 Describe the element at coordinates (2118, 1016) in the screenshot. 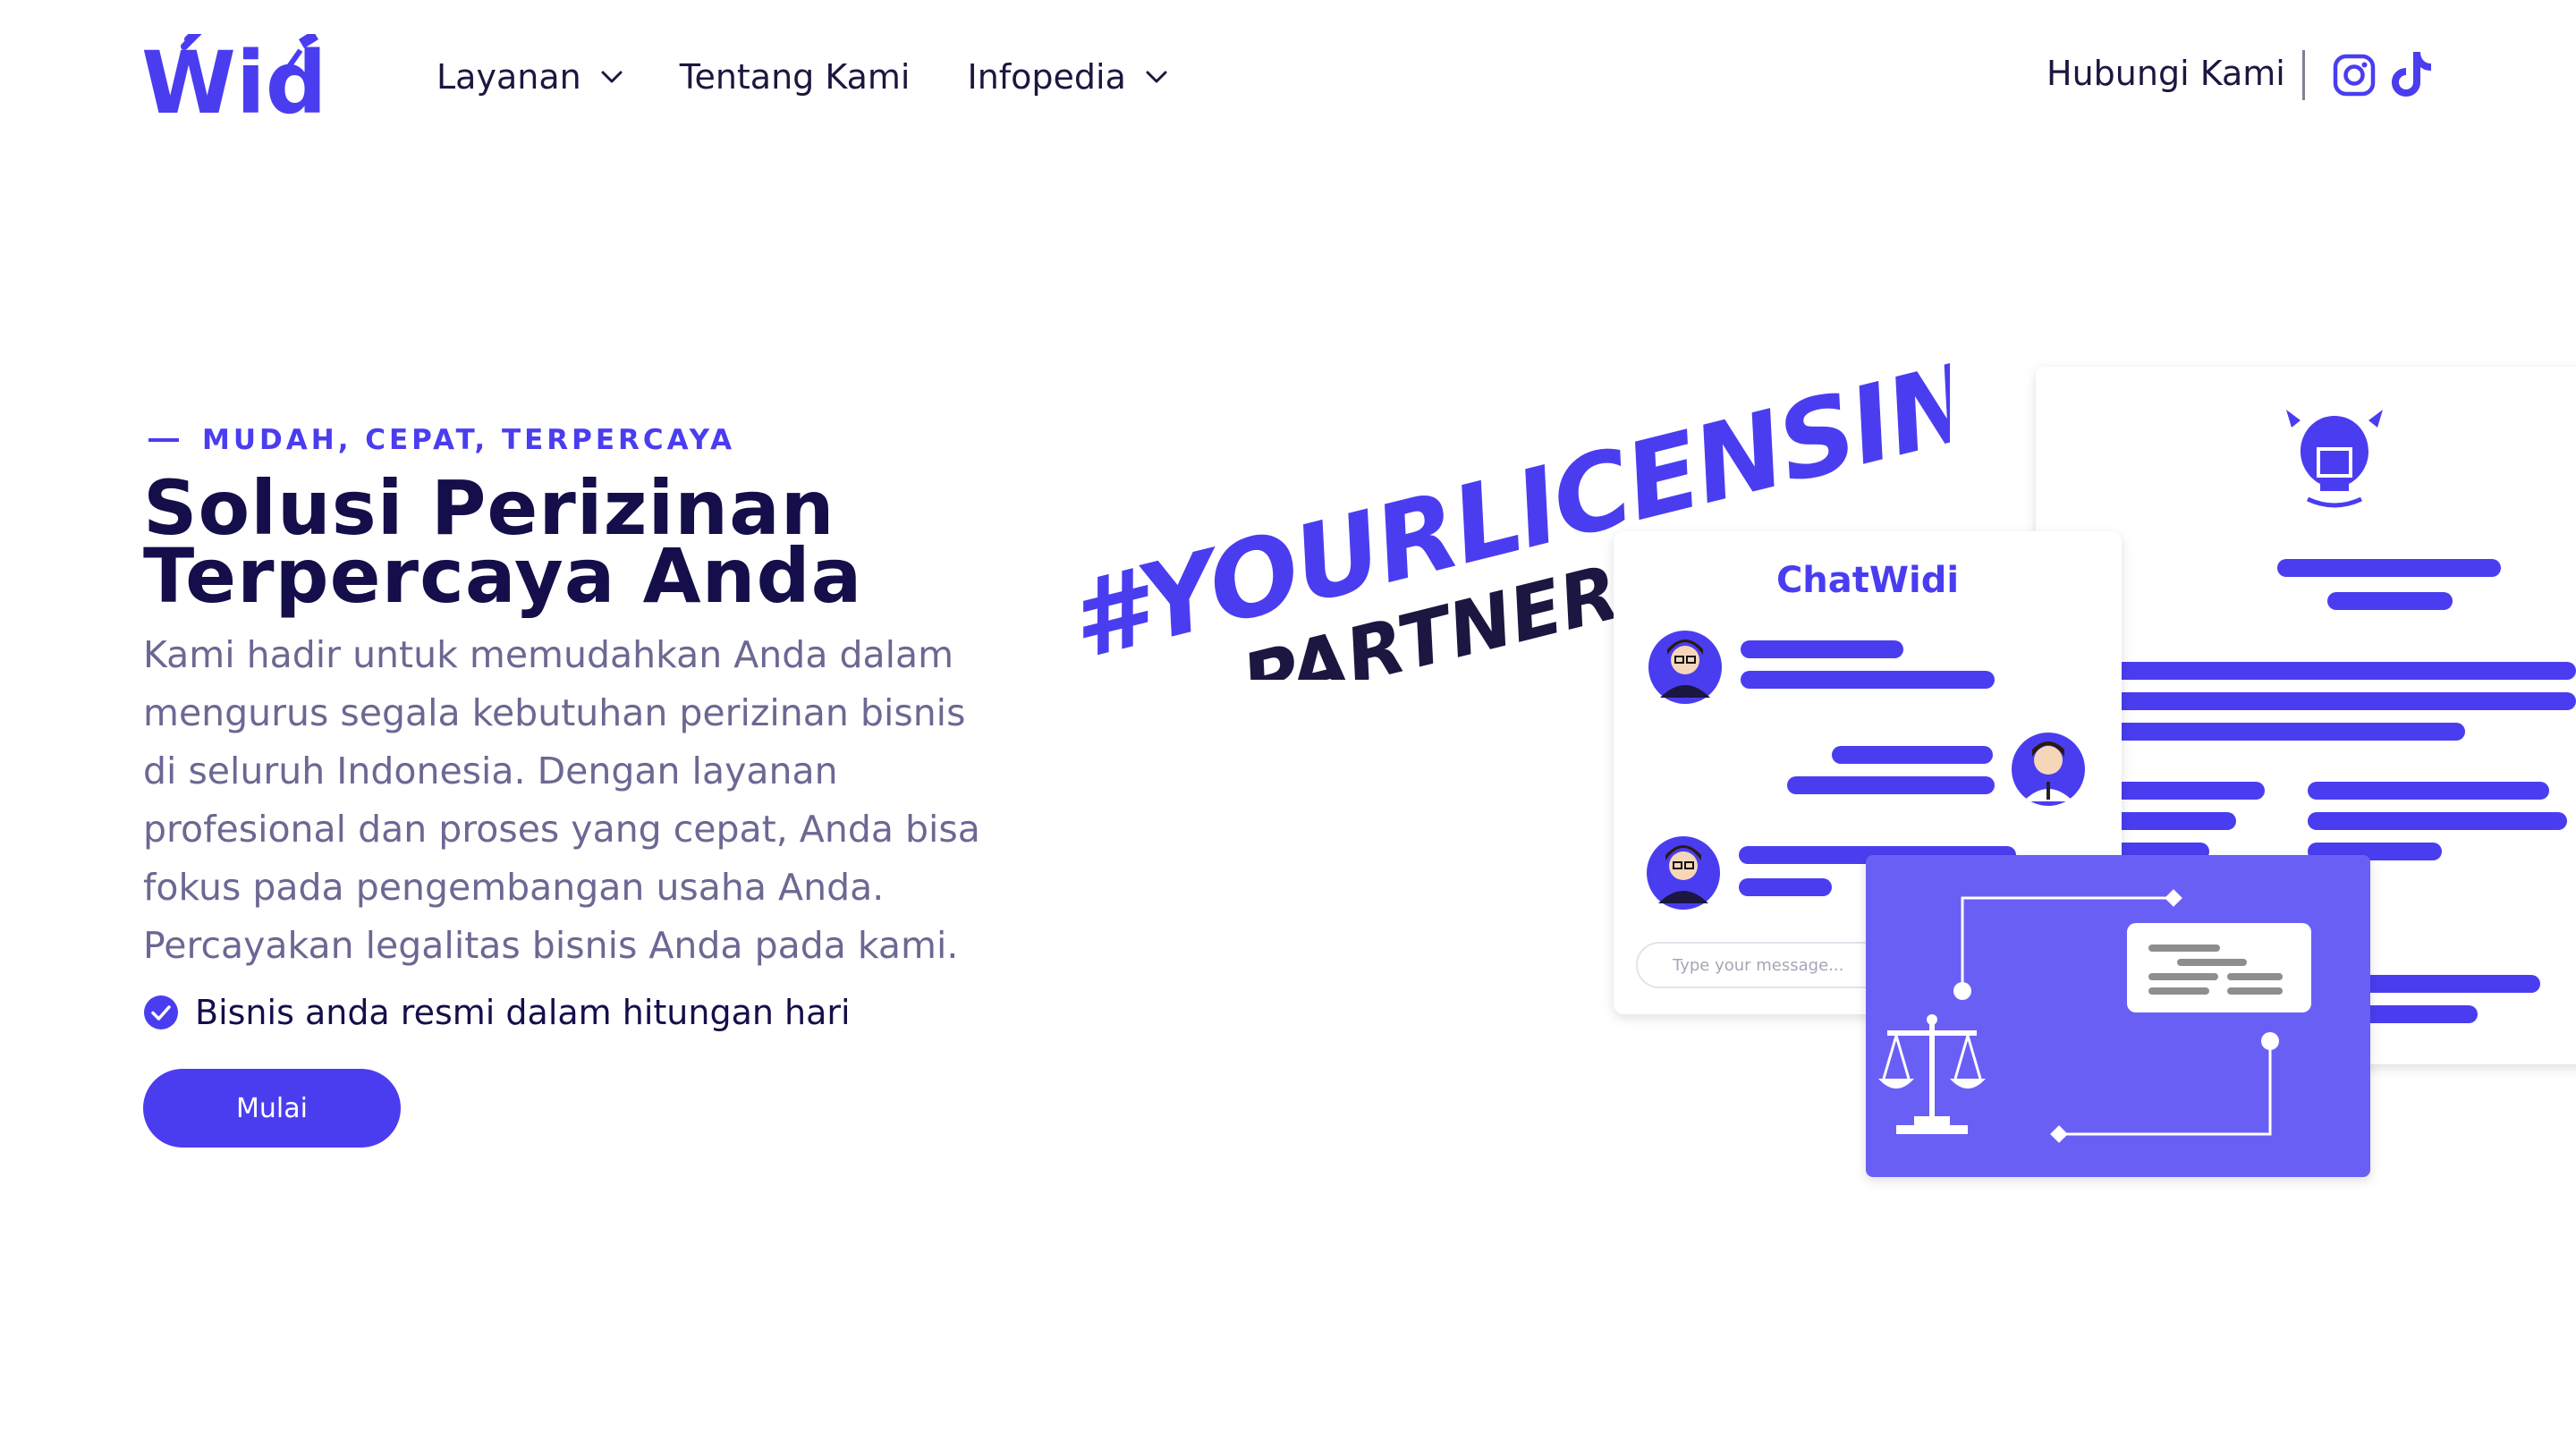

I see `workflow-card` at that location.